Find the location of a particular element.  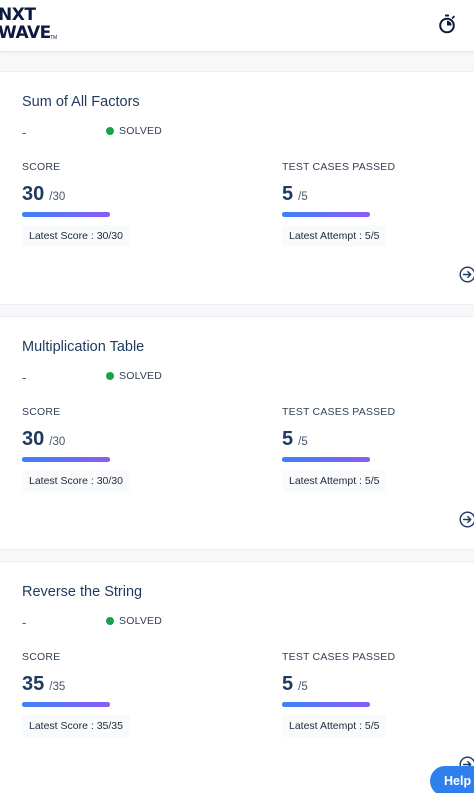

stopwatch-icon is located at coordinates (447, 24).